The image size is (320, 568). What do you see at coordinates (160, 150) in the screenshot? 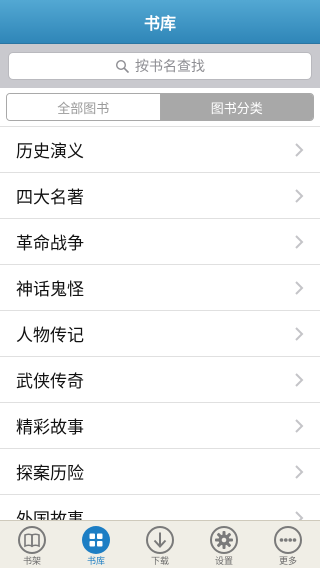
I see `list-item: 历史演义` at bounding box center [160, 150].